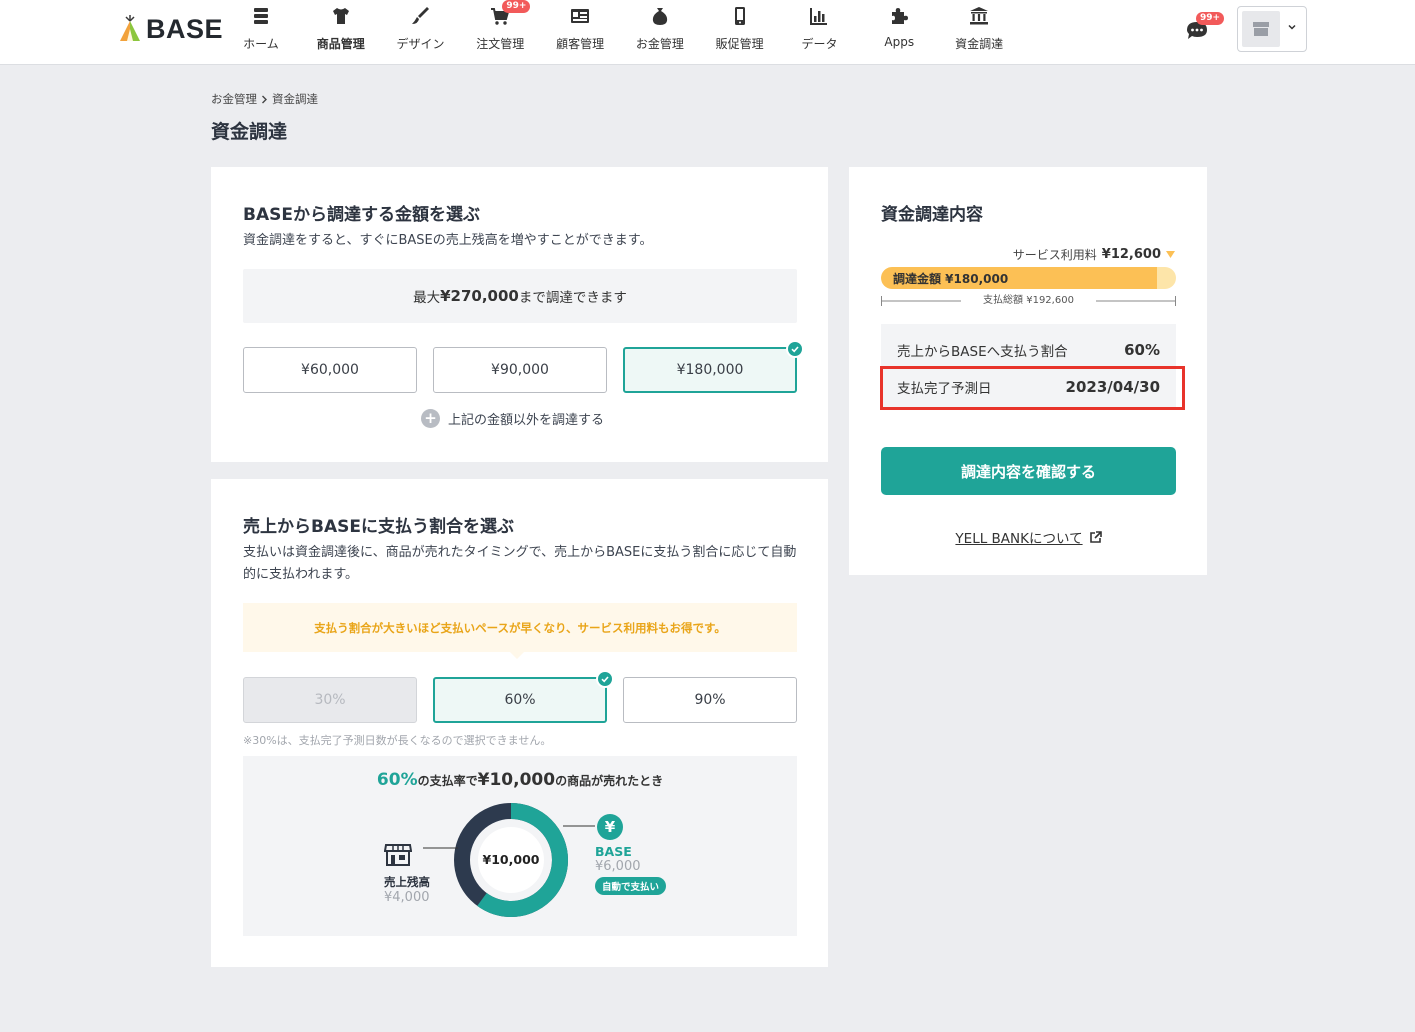 The width and height of the screenshot is (1415, 1032). I want to click on nav-money-label: お金管理, so click(659, 44).